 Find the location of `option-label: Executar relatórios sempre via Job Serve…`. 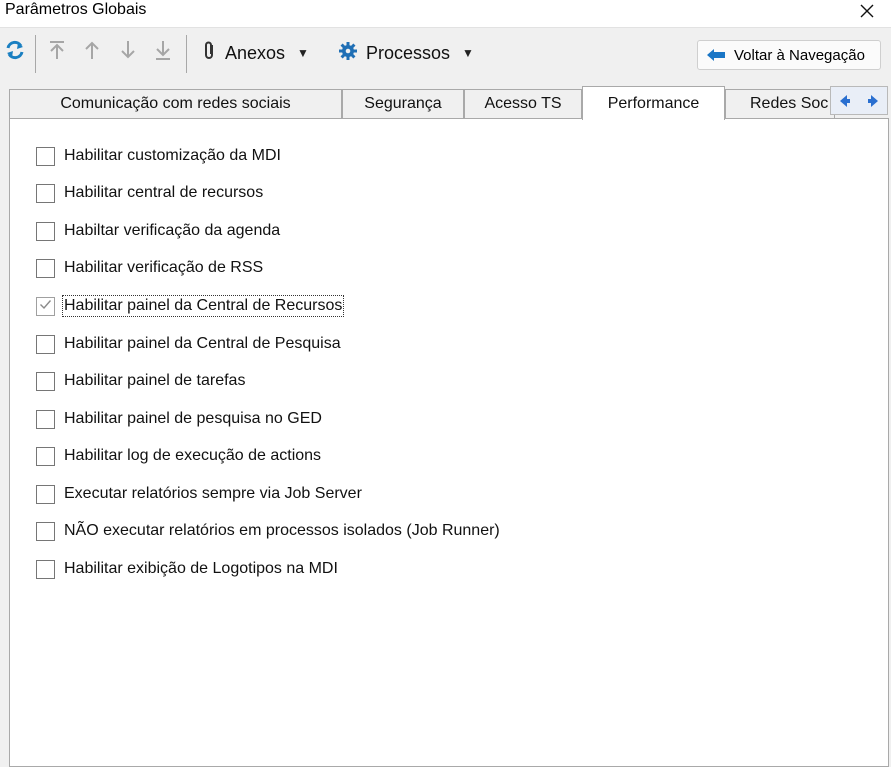

option-label: Executar relatórios sempre via Job Serve… is located at coordinates (213, 493).